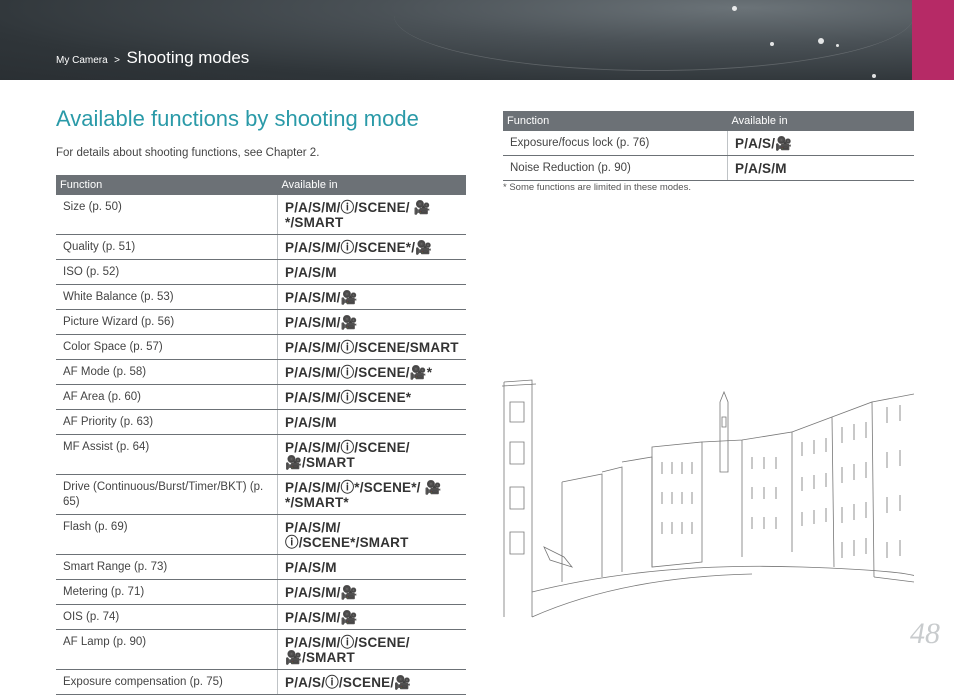  I want to click on table-row: Size (p. 50) P/A/S/M/ⓘ/SCENE/ 🎥*/SMART, so click(261, 214).